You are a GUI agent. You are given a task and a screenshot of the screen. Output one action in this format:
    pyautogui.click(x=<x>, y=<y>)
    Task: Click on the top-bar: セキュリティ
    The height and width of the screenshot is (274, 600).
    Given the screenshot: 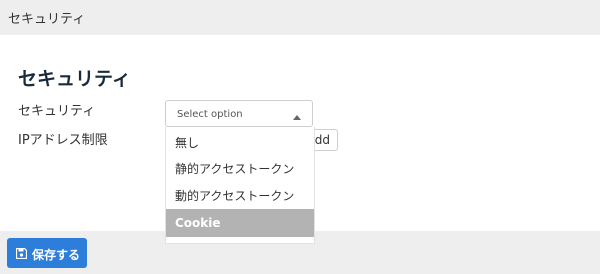 What is the action you would take?
    pyautogui.click(x=300, y=17)
    